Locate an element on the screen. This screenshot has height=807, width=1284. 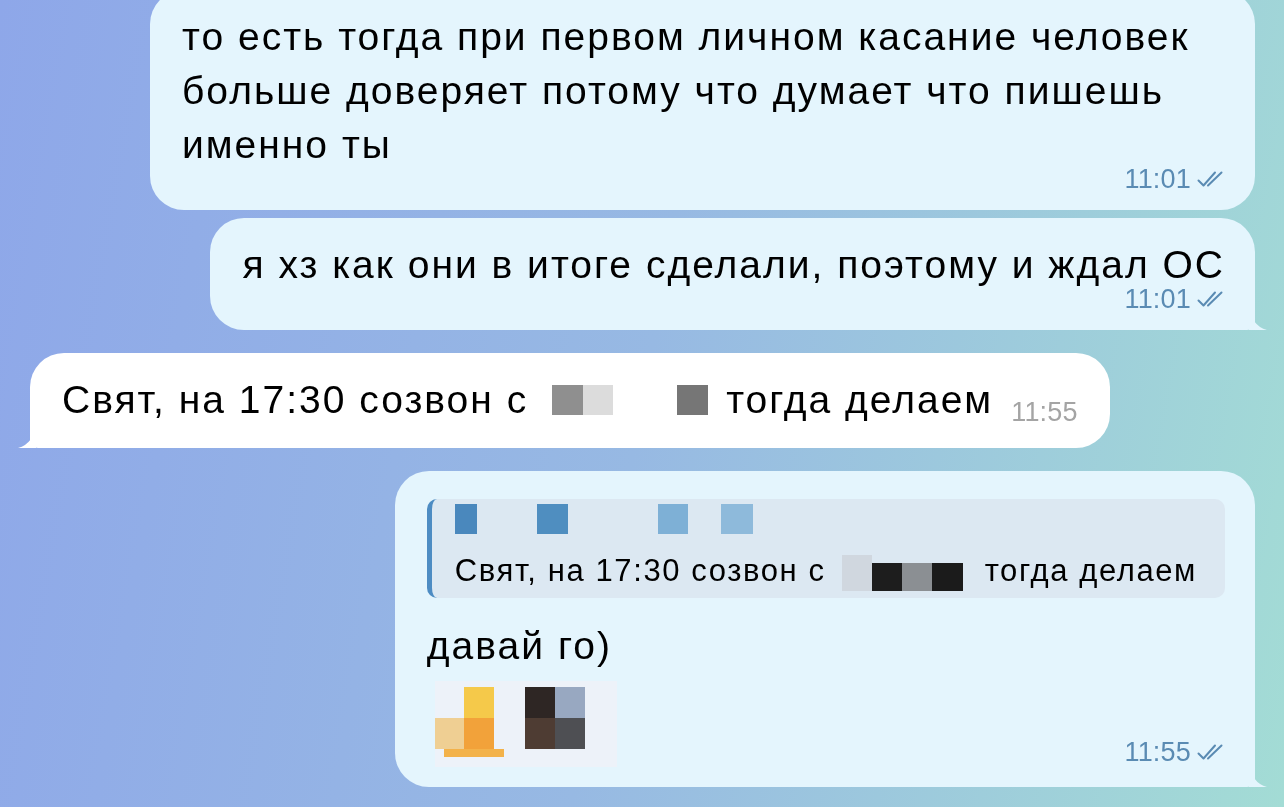
reply-quote: Свят, на 17:30 созвон с тогда делаем is located at coordinates (825, 548).